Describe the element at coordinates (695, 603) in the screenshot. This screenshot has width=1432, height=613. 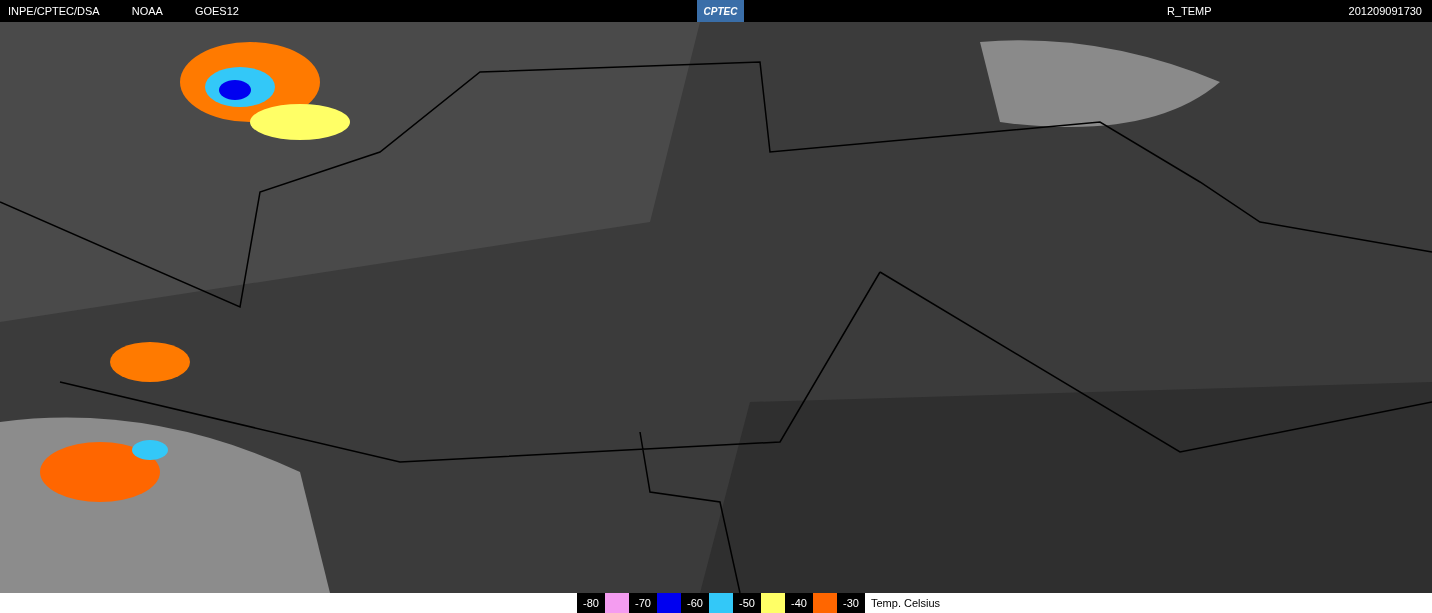
I see `legend-label: -60` at that location.